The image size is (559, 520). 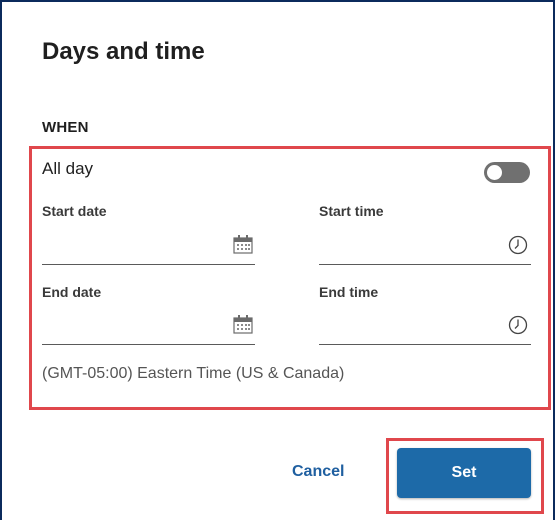 What do you see at coordinates (193, 373) in the screenshot?
I see `timezone-text: (GMT-05:00) Eastern Time (US & Canada)` at bounding box center [193, 373].